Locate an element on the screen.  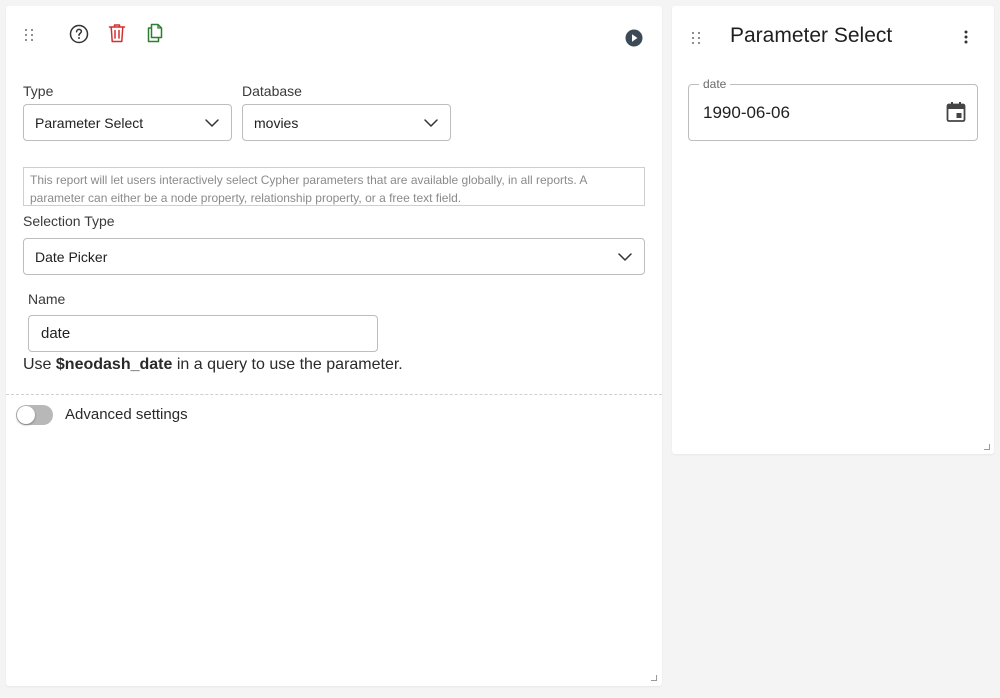
copy-icon is located at coordinates (155, 33).